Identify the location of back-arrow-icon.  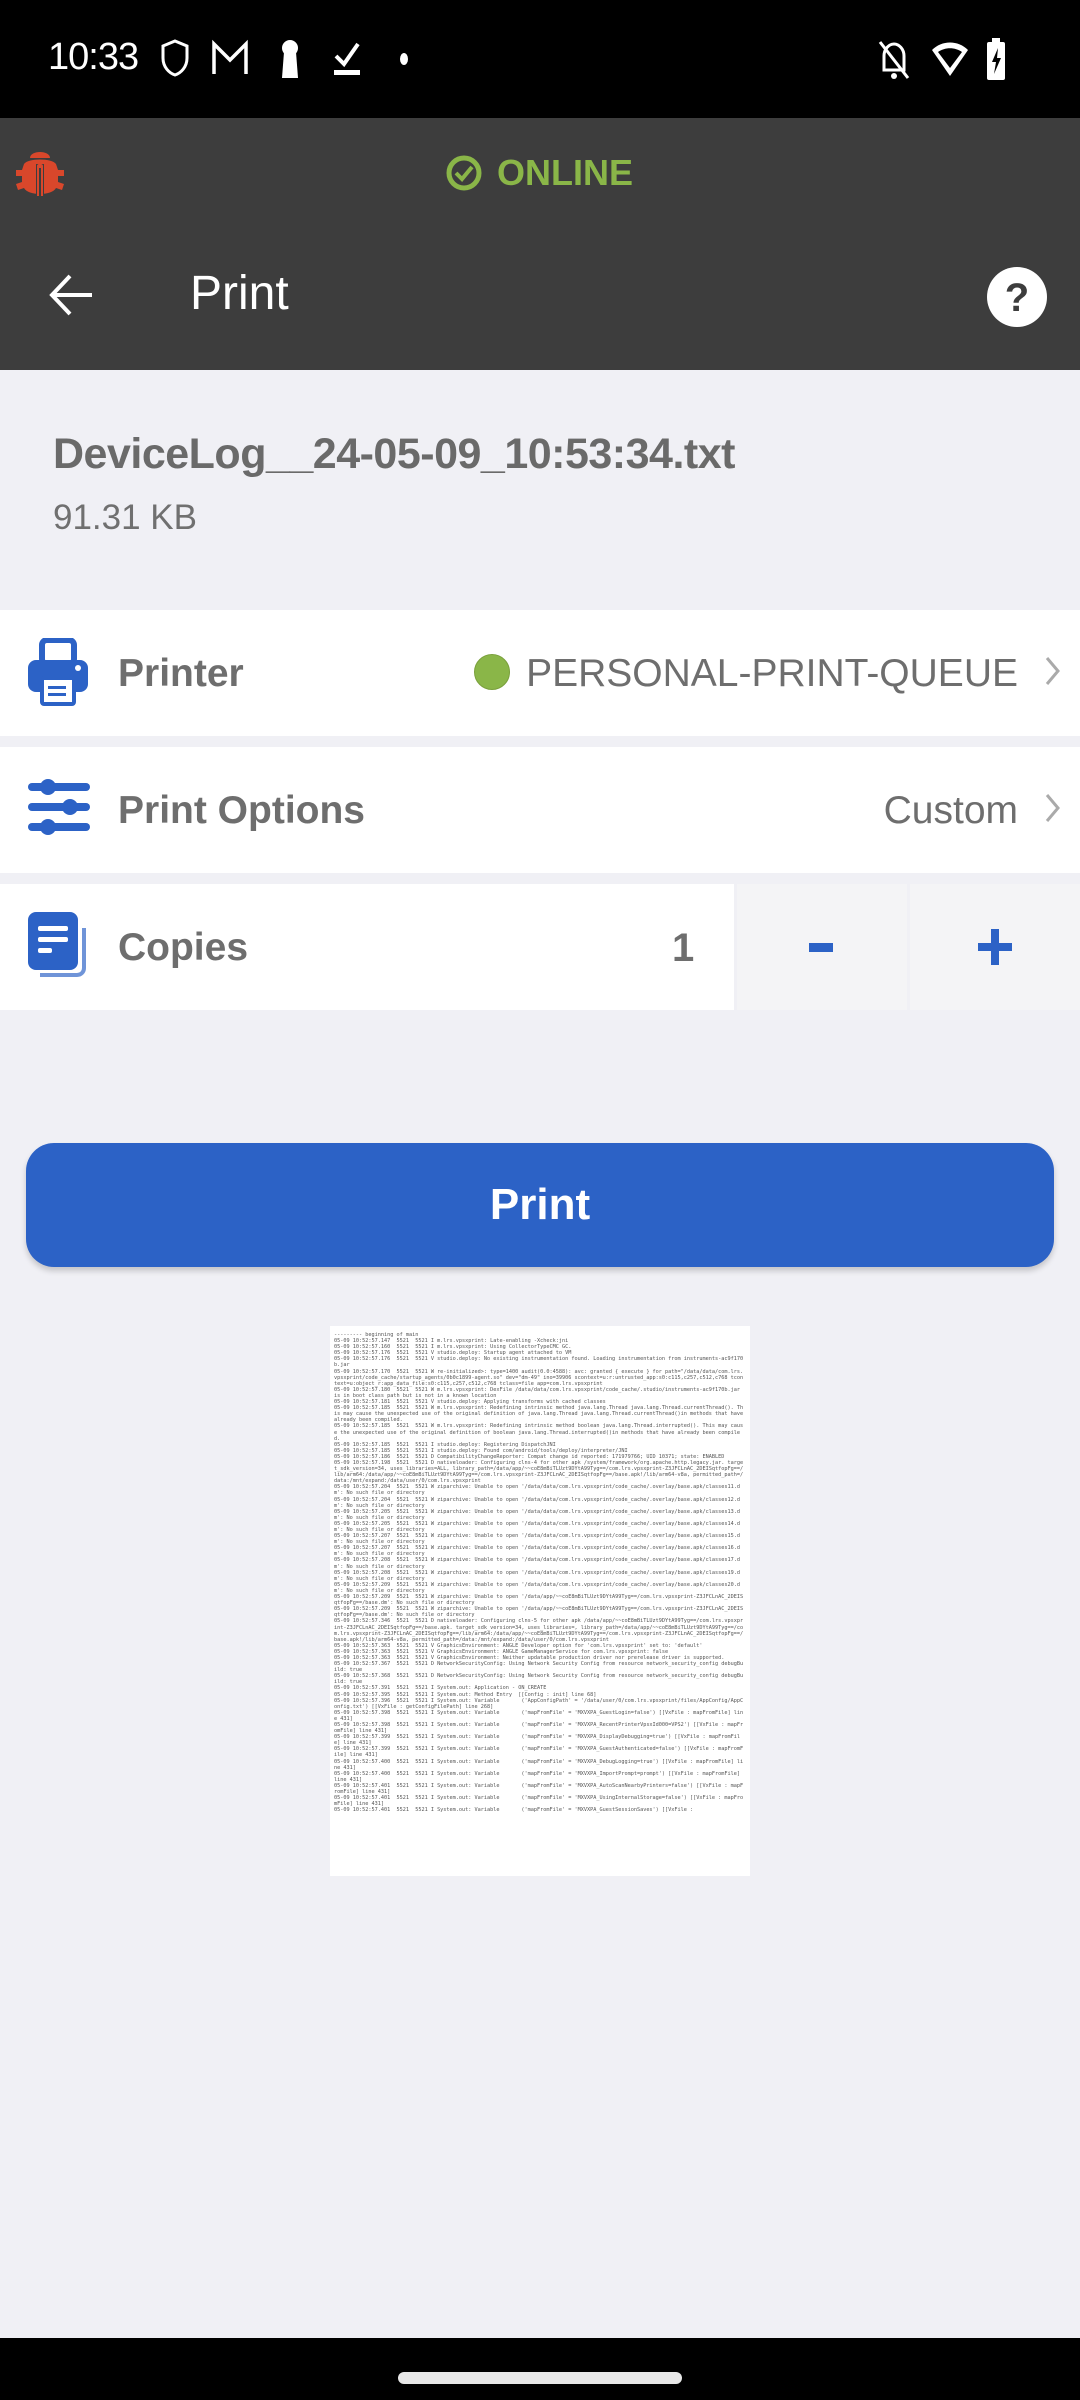
(71, 295).